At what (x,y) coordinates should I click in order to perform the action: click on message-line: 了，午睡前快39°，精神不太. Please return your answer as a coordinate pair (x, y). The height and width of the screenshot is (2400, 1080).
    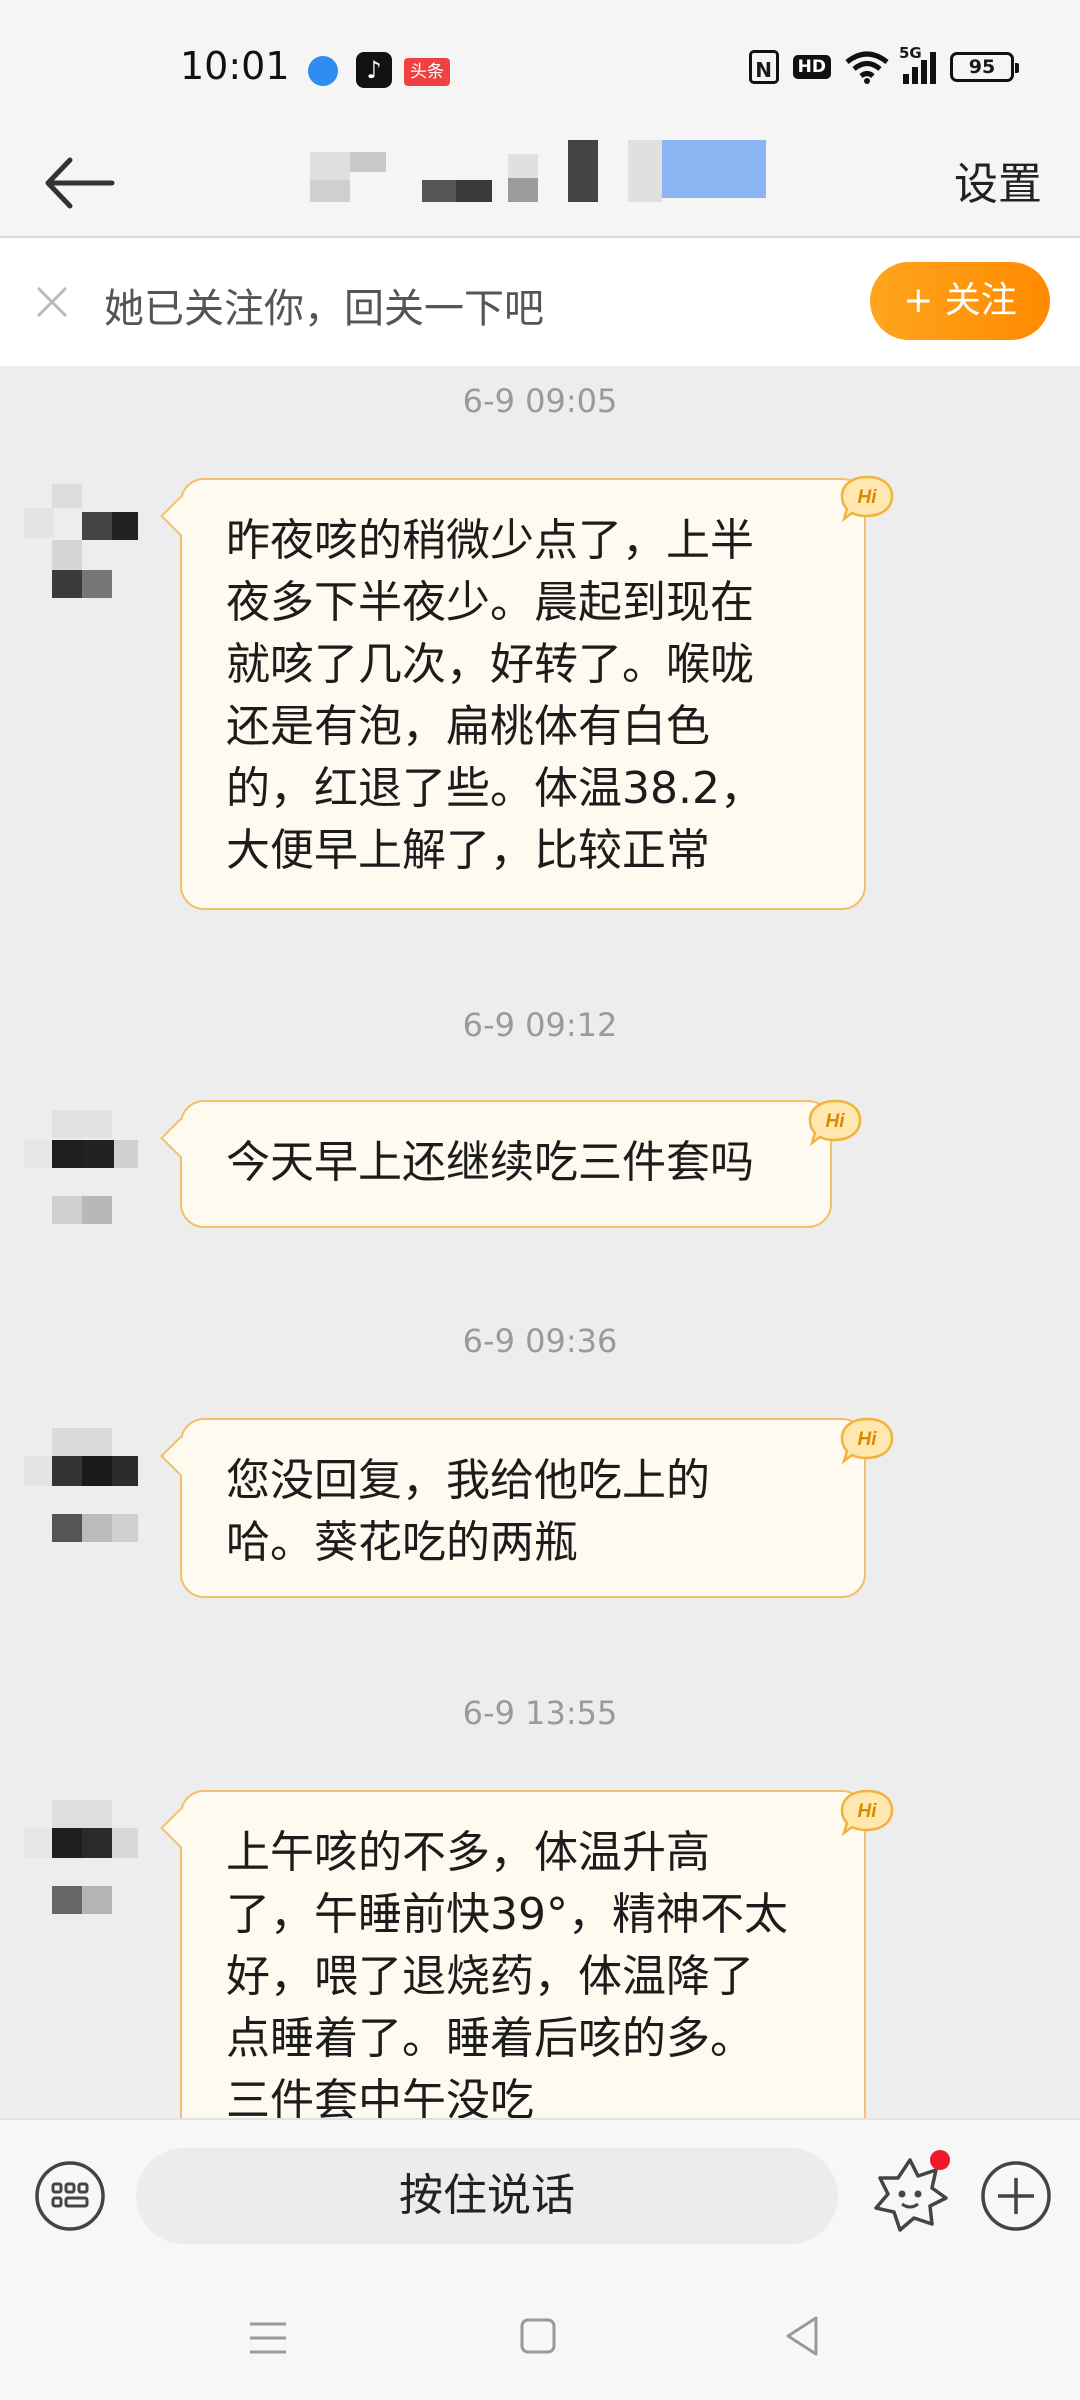
    Looking at the image, I should click on (507, 1914).